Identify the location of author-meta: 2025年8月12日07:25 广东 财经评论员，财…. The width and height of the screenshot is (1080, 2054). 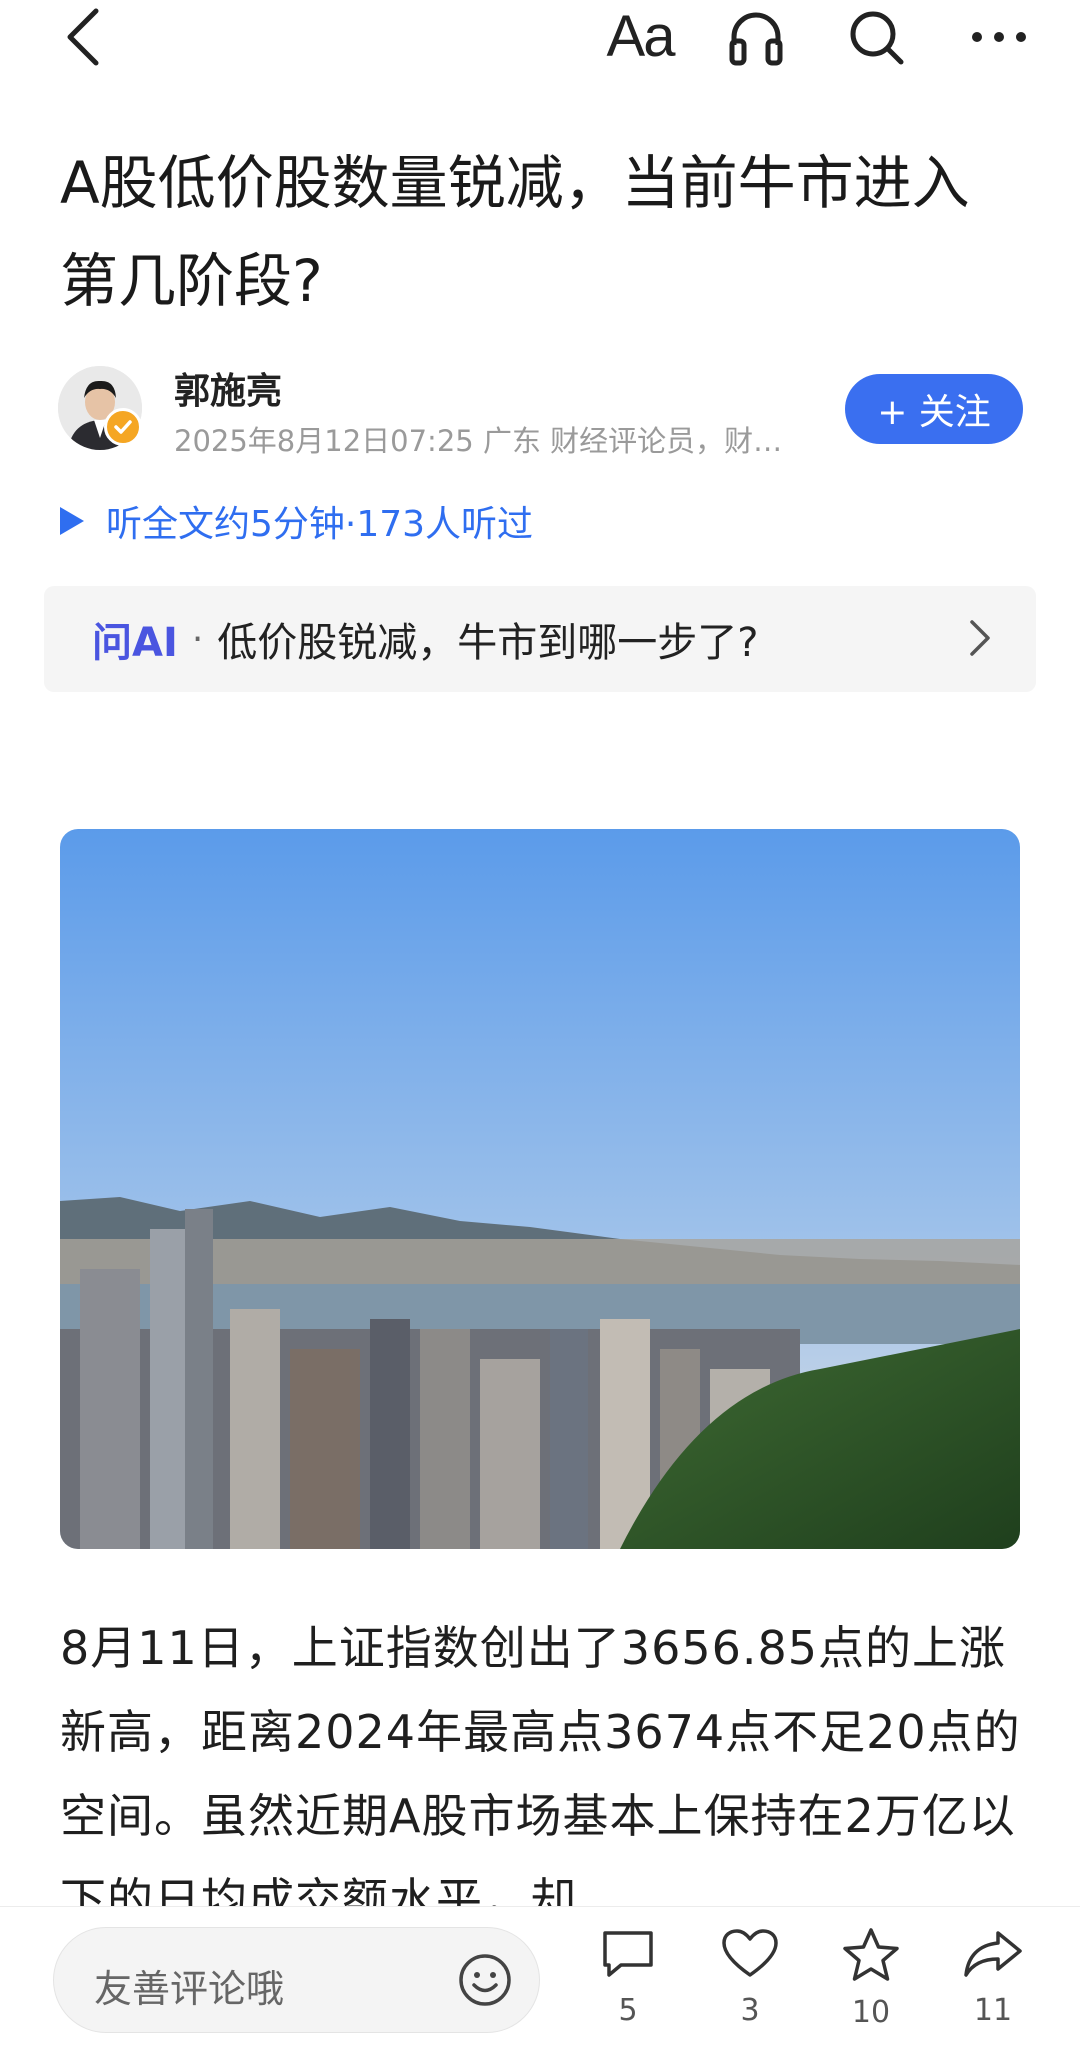
(478, 441).